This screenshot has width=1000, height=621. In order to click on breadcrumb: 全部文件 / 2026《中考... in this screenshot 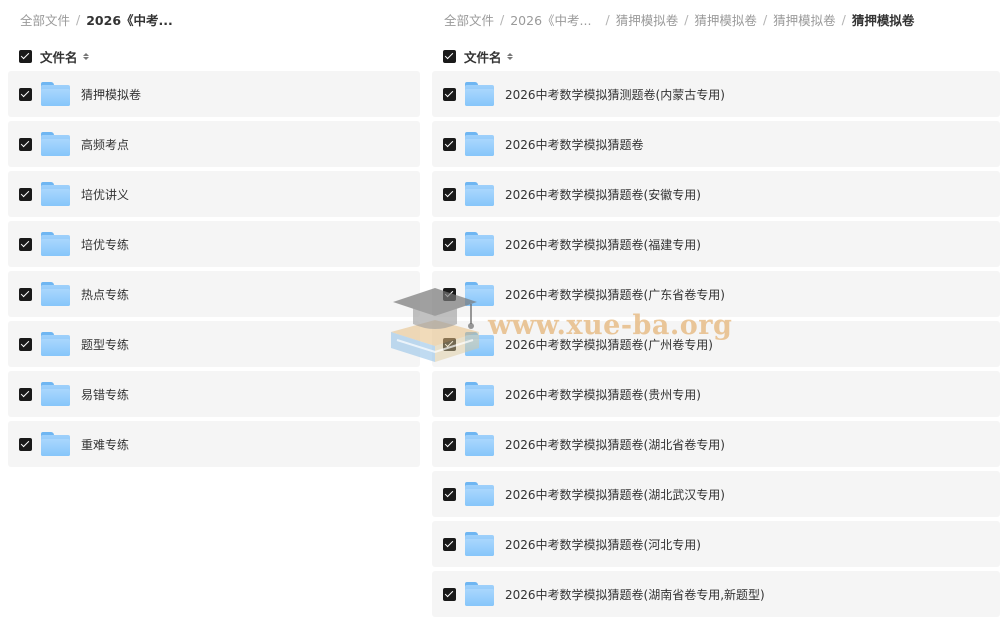, I will do `click(96, 19)`.